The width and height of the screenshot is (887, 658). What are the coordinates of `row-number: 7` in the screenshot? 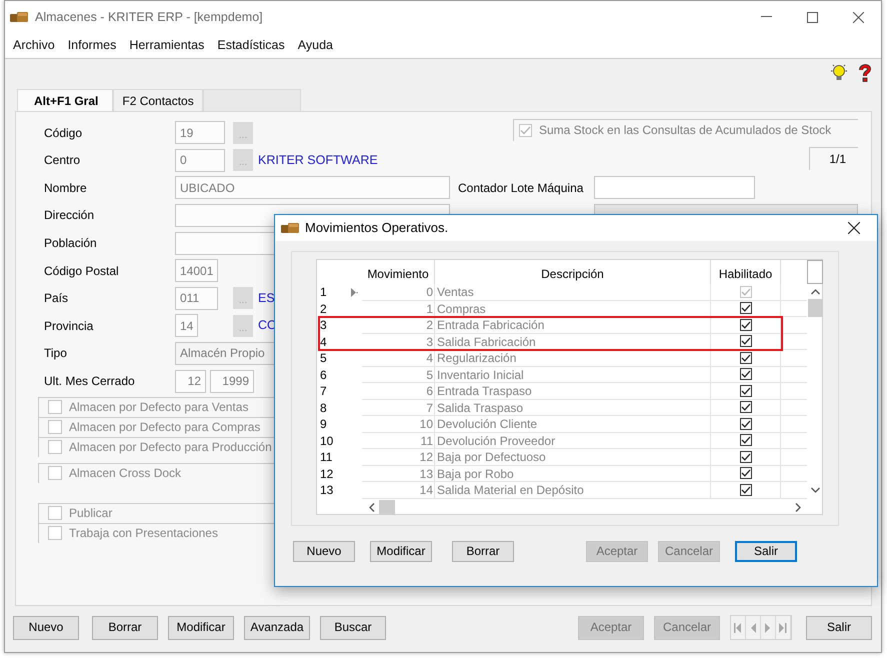 It's located at (323, 391).